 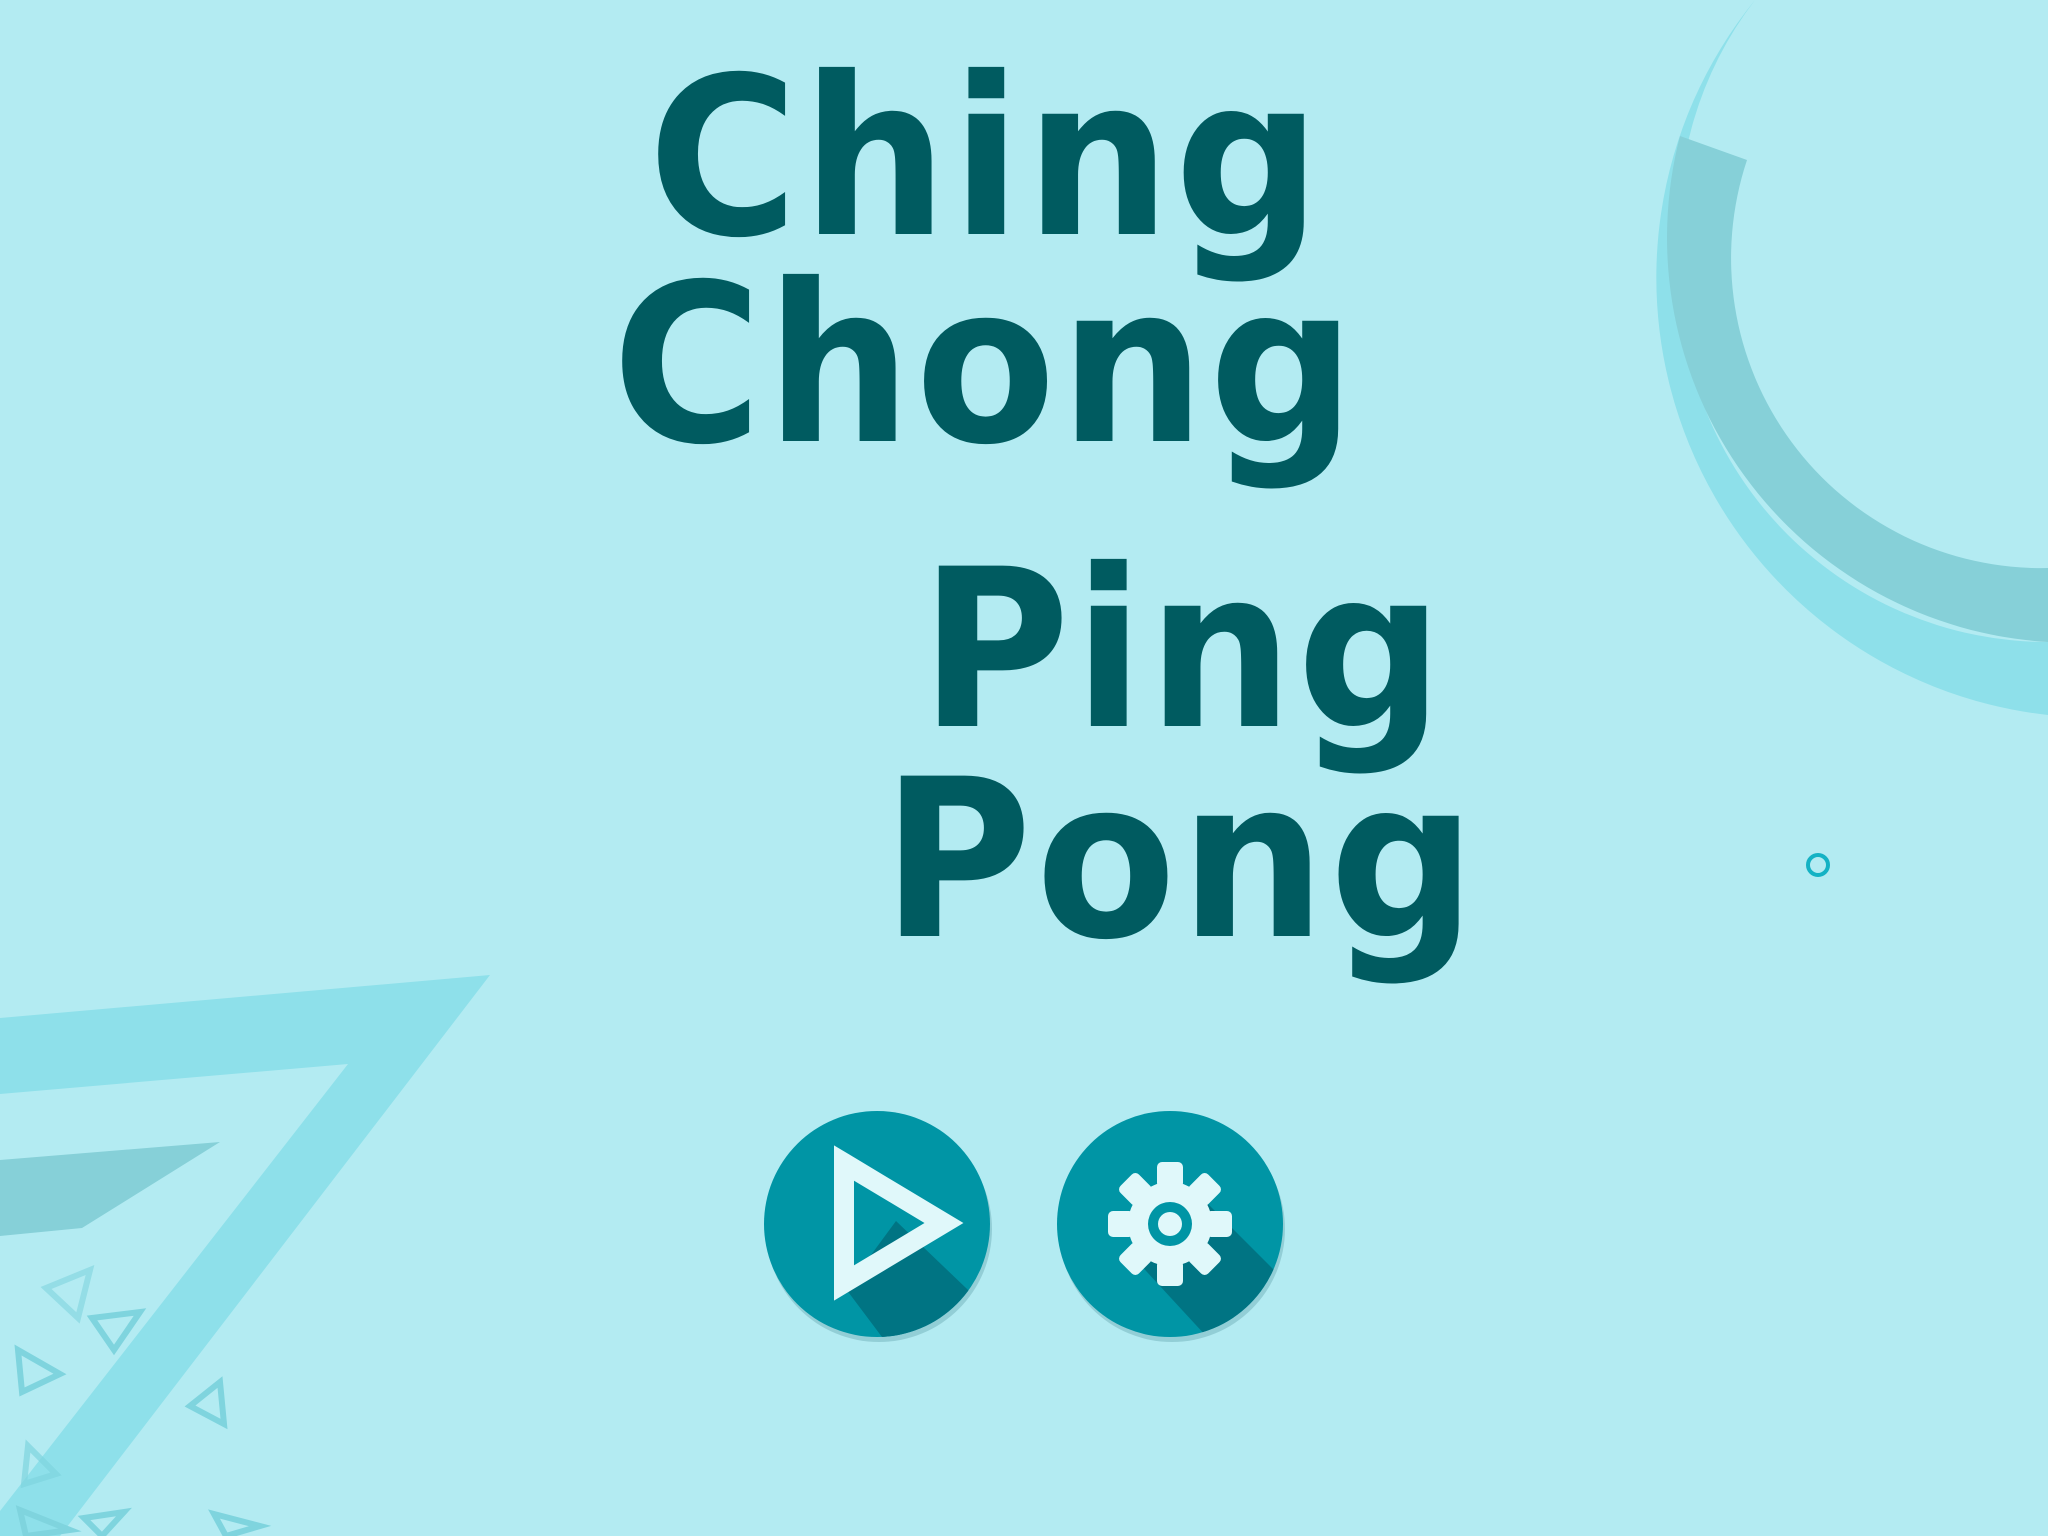 What do you see at coordinates (1195, 1249) in the screenshot?
I see `gear-icon` at bounding box center [1195, 1249].